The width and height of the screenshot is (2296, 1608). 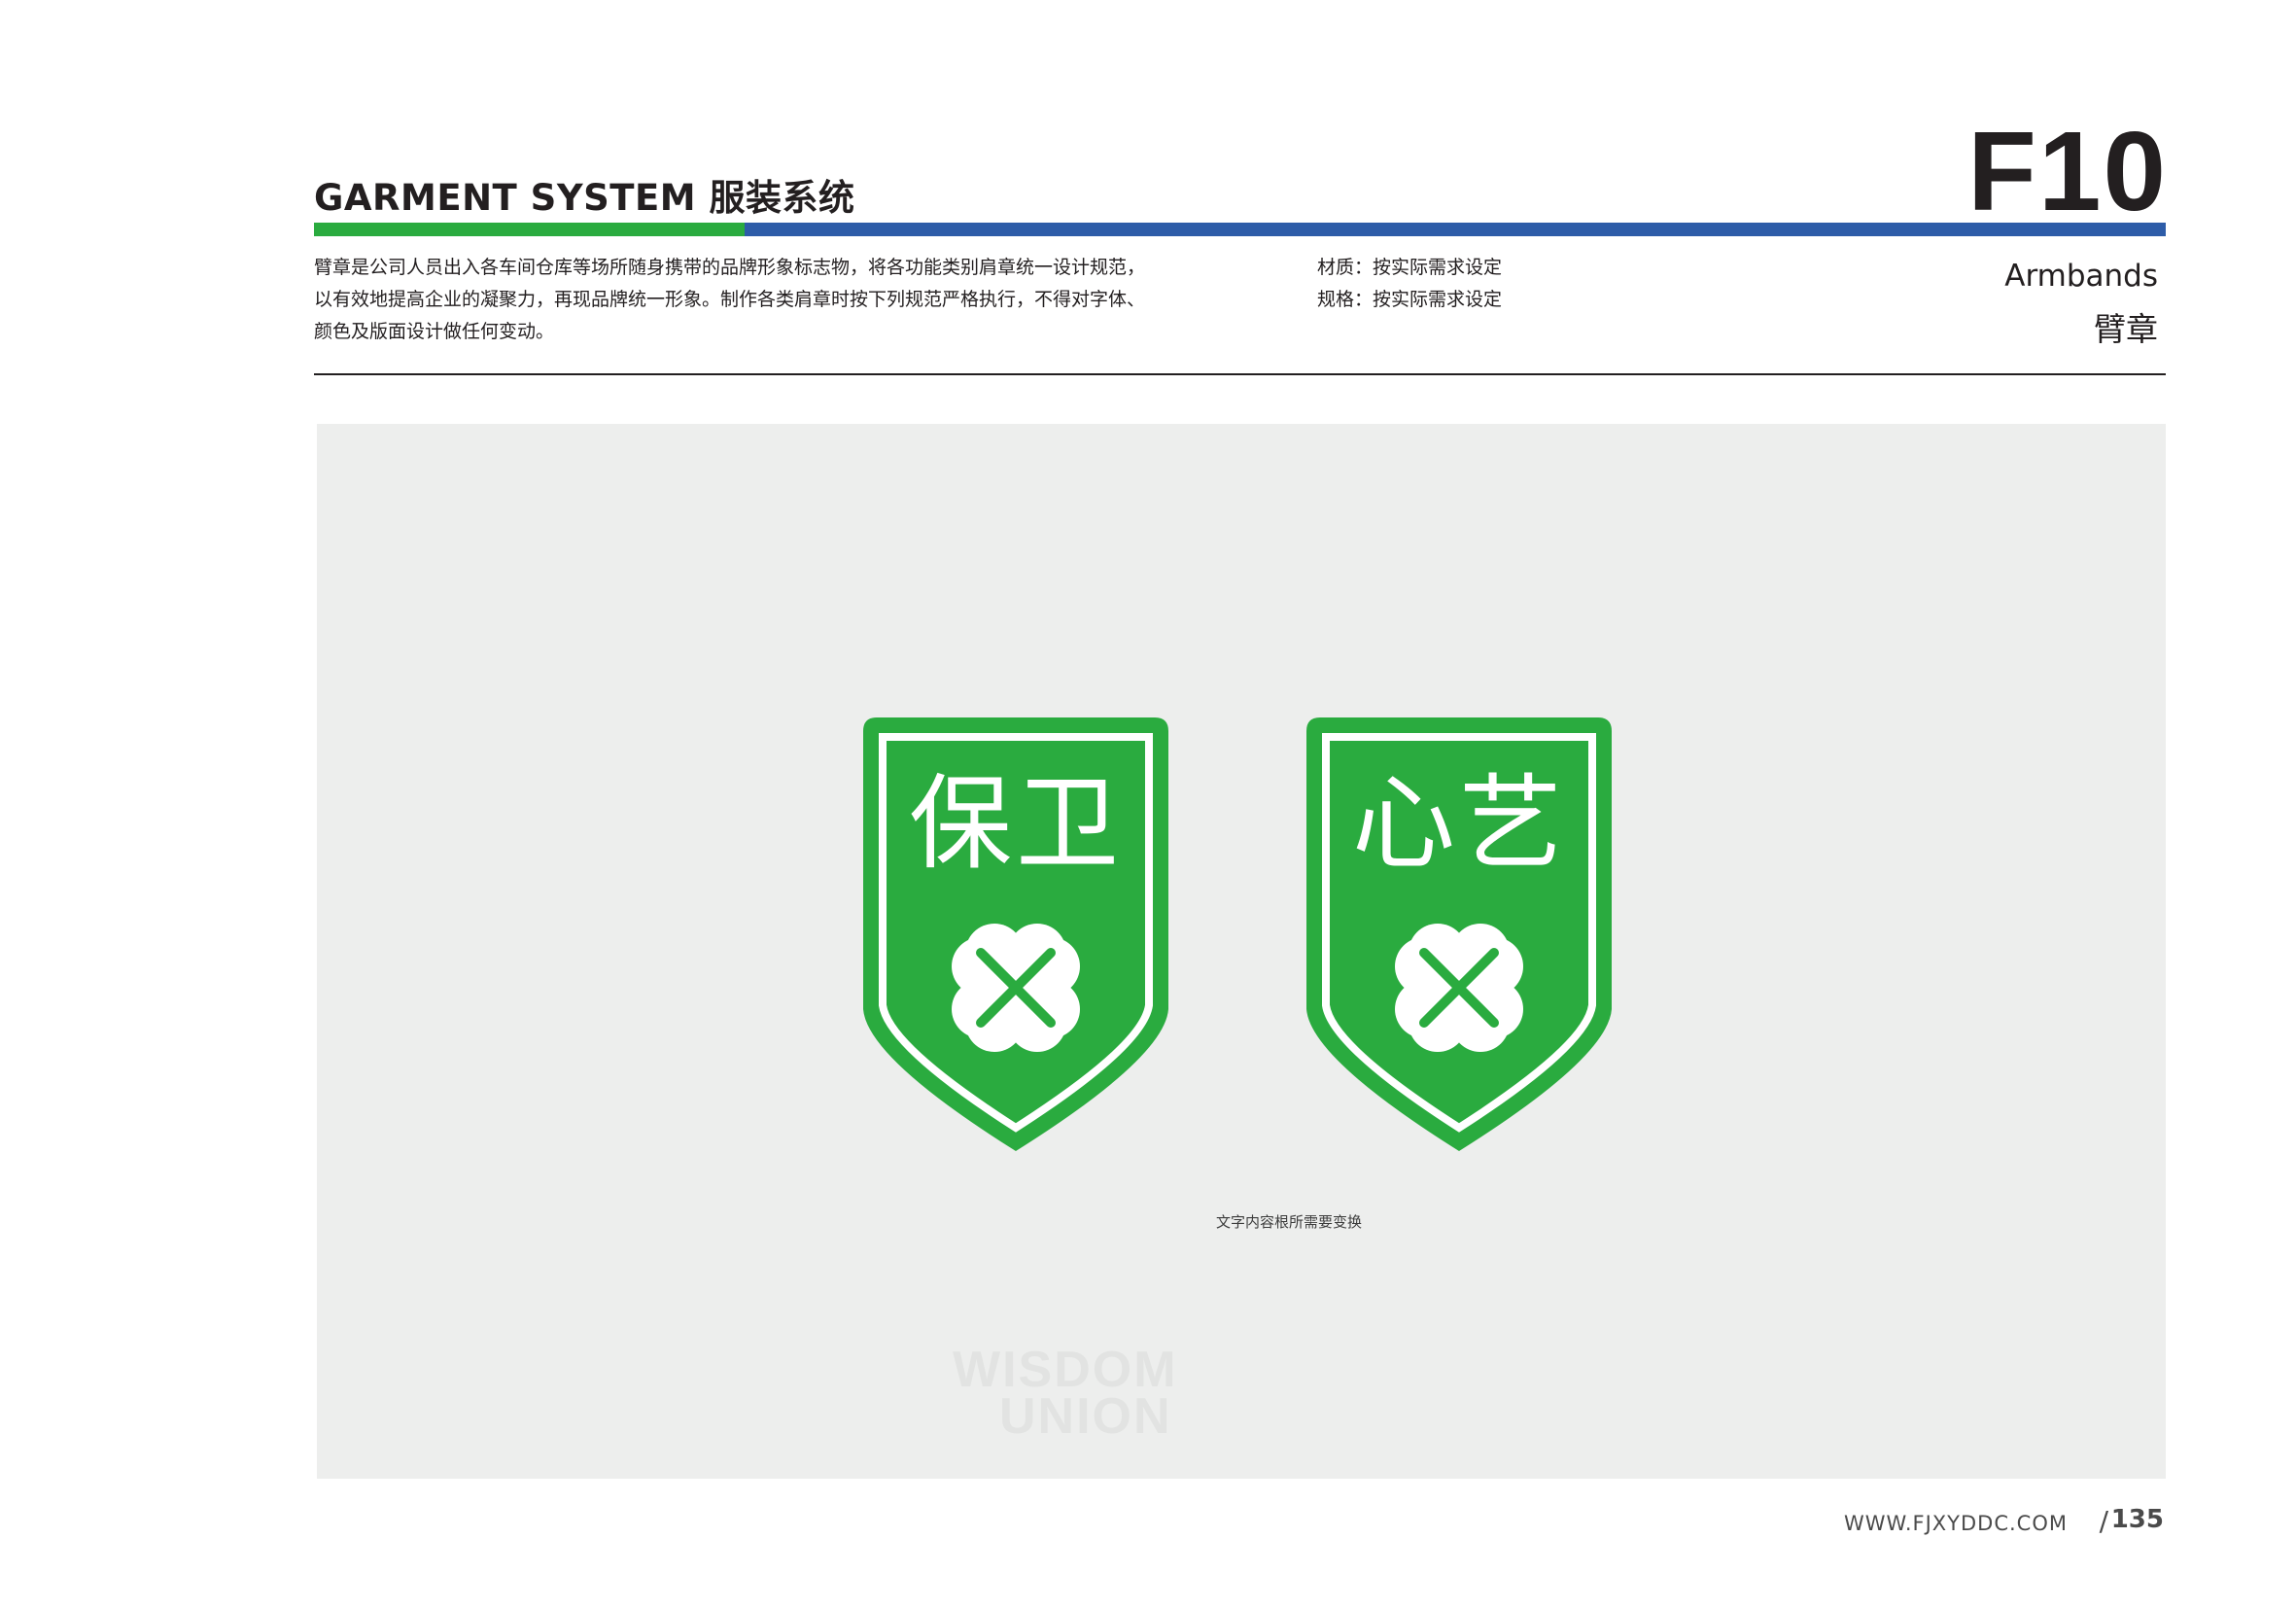 I want to click on page-code: F10, so click(x=2067, y=171).